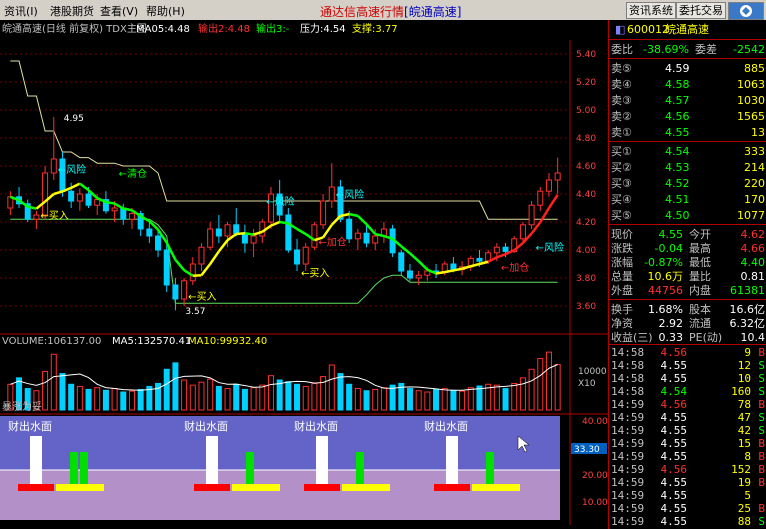 This screenshot has width=766, height=529. Describe the element at coordinates (744, 482) in the screenshot. I see `tick-volume: 19` at that location.